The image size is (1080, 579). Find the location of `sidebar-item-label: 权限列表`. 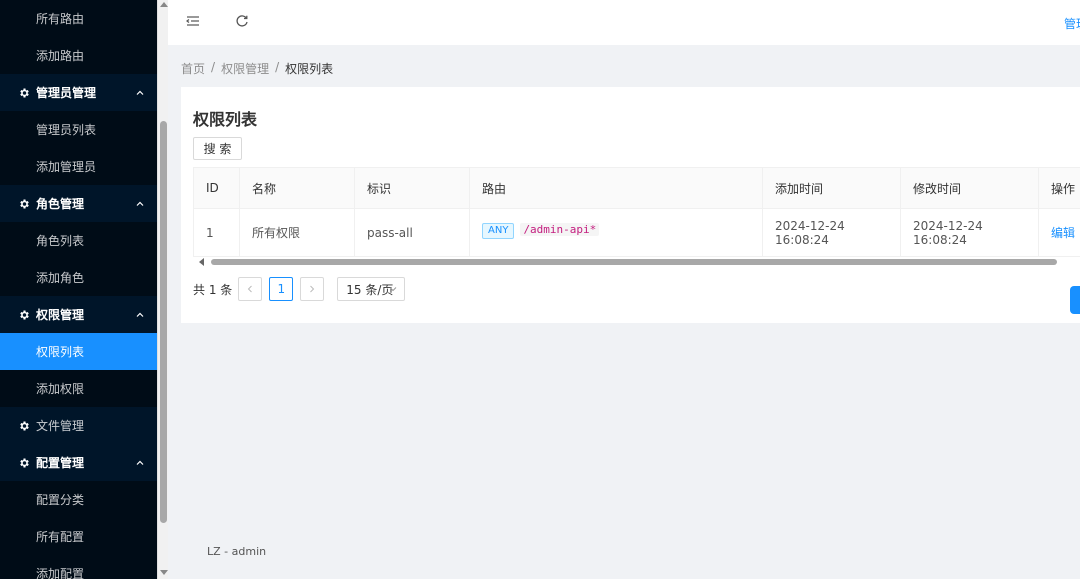

sidebar-item-label: 权限列表 is located at coordinates (60, 352).